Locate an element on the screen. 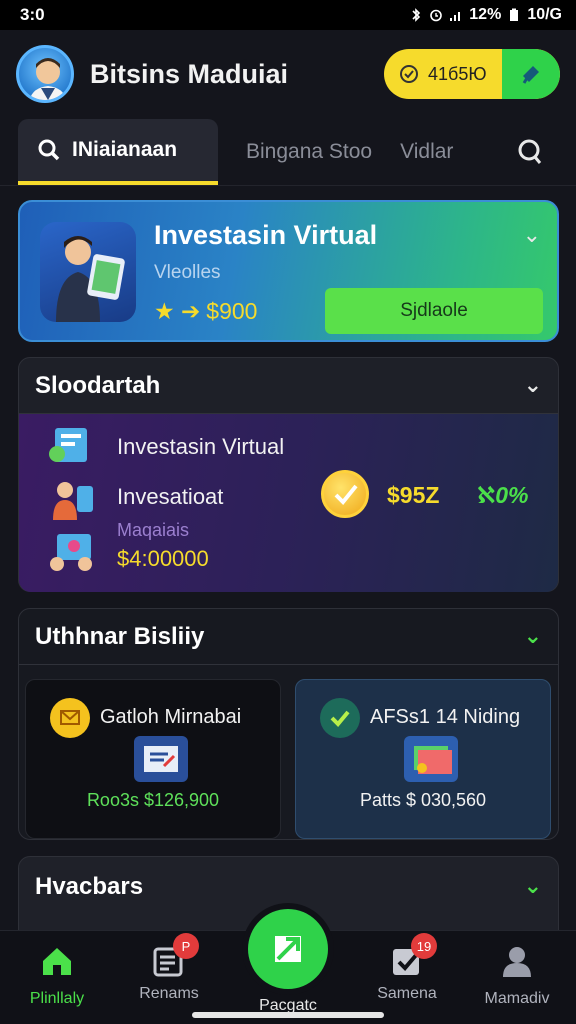  nav-center: Pacgatc is located at coordinates (288, 962).